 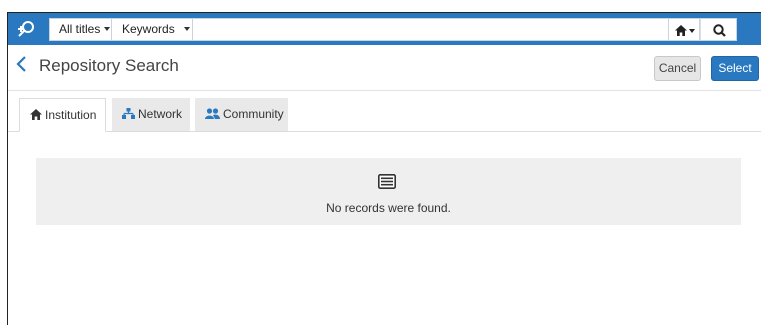 What do you see at coordinates (148, 29) in the screenshot?
I see `keyword-label: Keywords` at bounding box center [148, 29].